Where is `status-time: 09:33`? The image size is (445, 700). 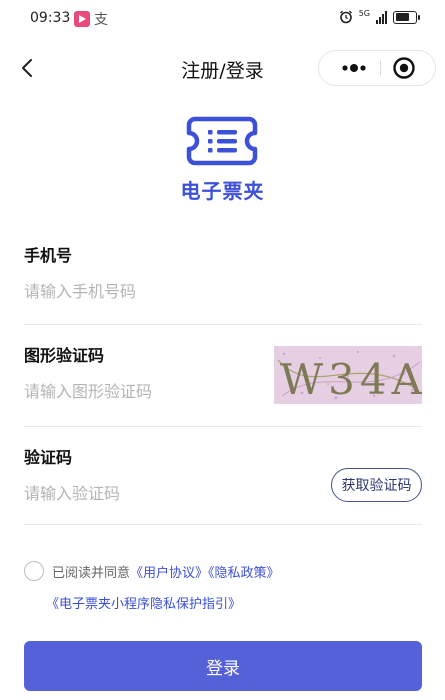
status-time: 09:33 is located at coordinates (50, 18).